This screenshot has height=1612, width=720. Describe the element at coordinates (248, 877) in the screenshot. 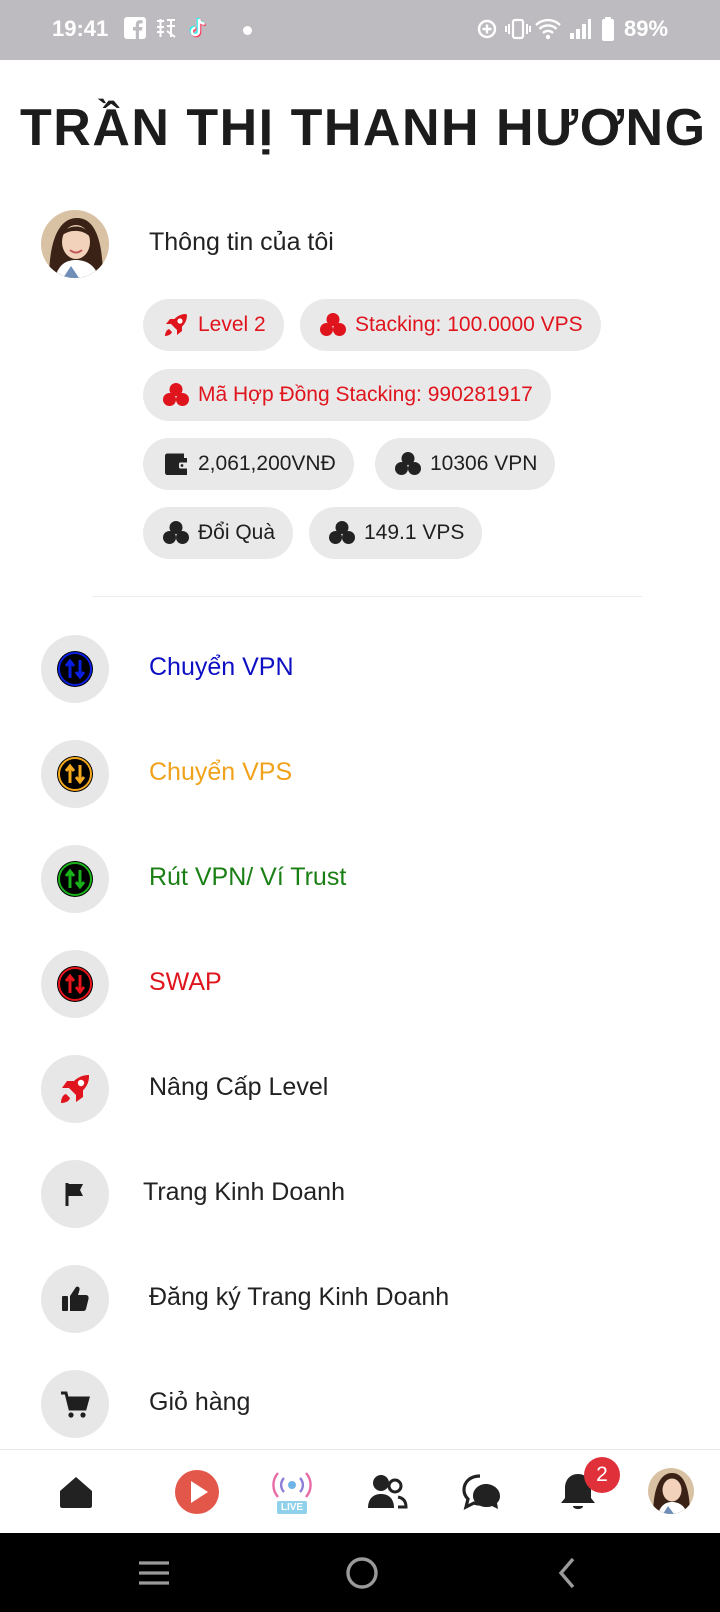

I see `menu-label: Rút VPN/ Ví Trust` at that location.